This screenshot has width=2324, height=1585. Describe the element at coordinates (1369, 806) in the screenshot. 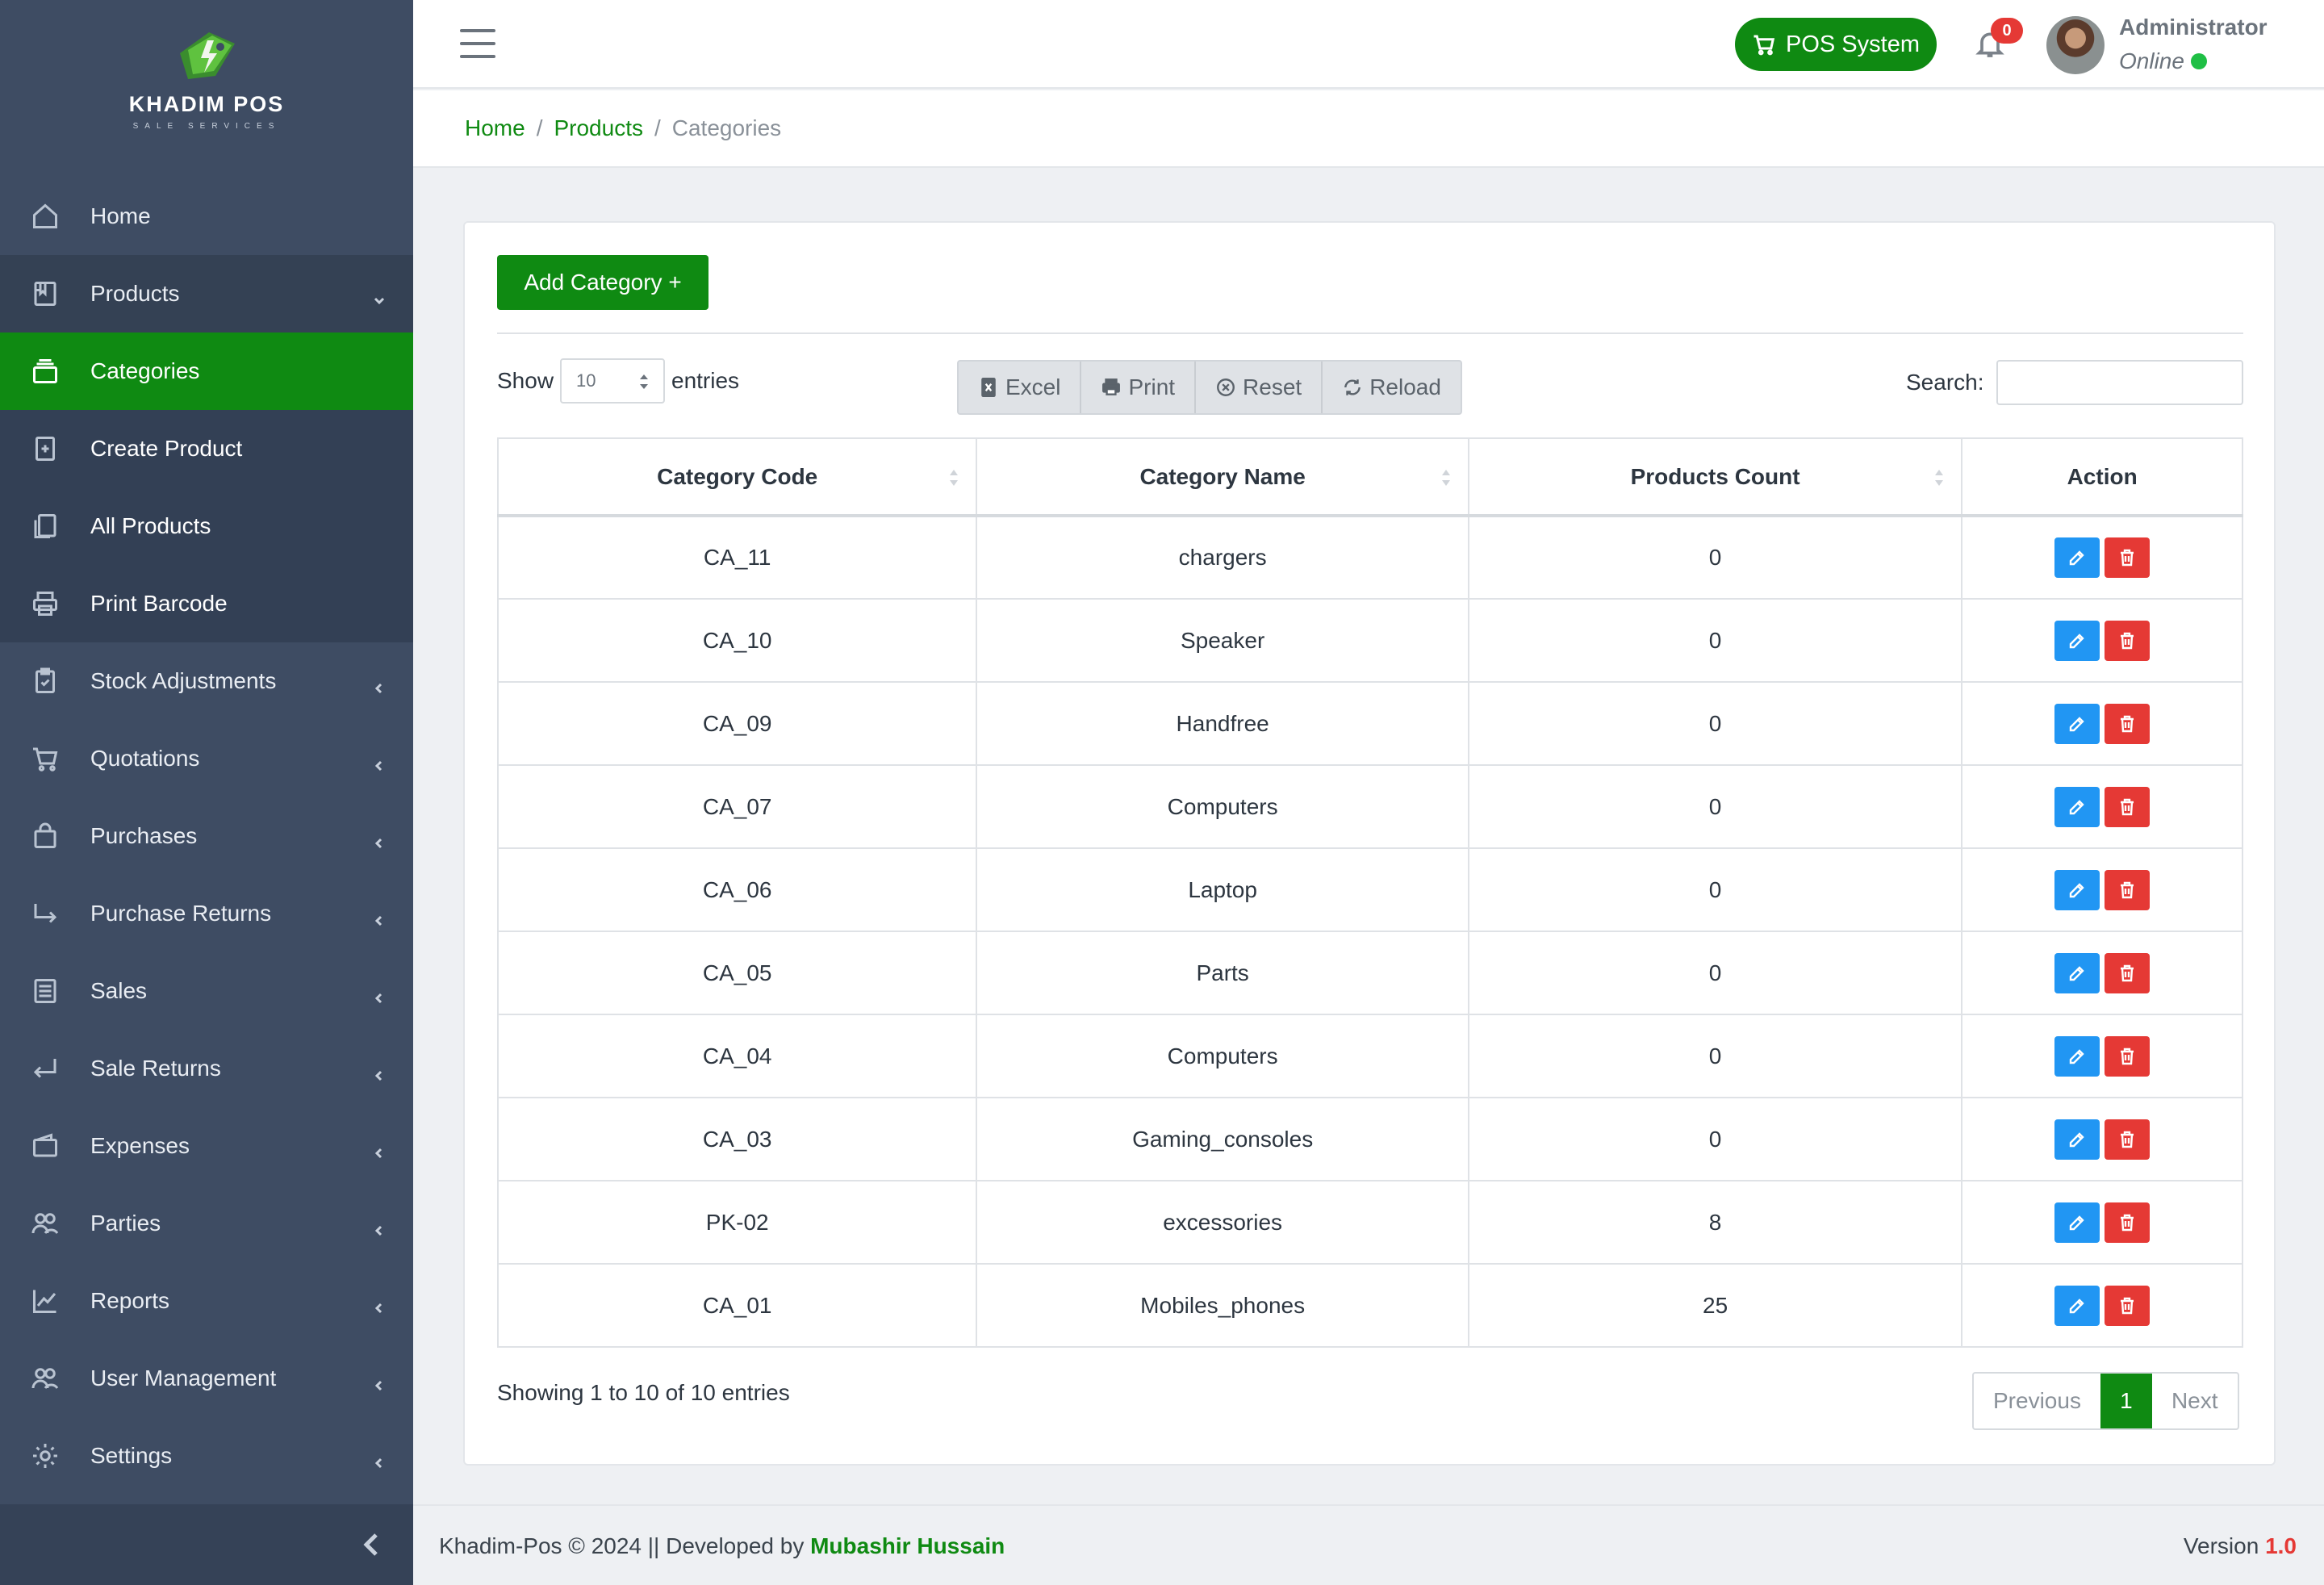

I see `table-row: CA_07 Computers 0` at that location.